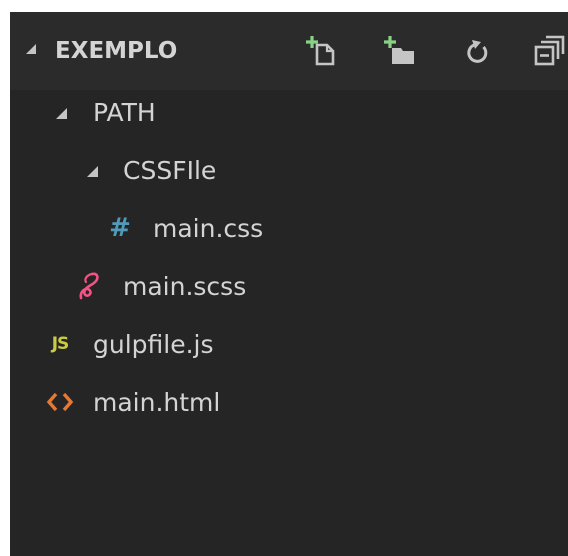 The width and height of the screenshot is (568, 556). What do you see at coordinates (289, 229) in the screenshot?
I see `tree-file-main-css: # main.css` at bounding box center [289, 229].